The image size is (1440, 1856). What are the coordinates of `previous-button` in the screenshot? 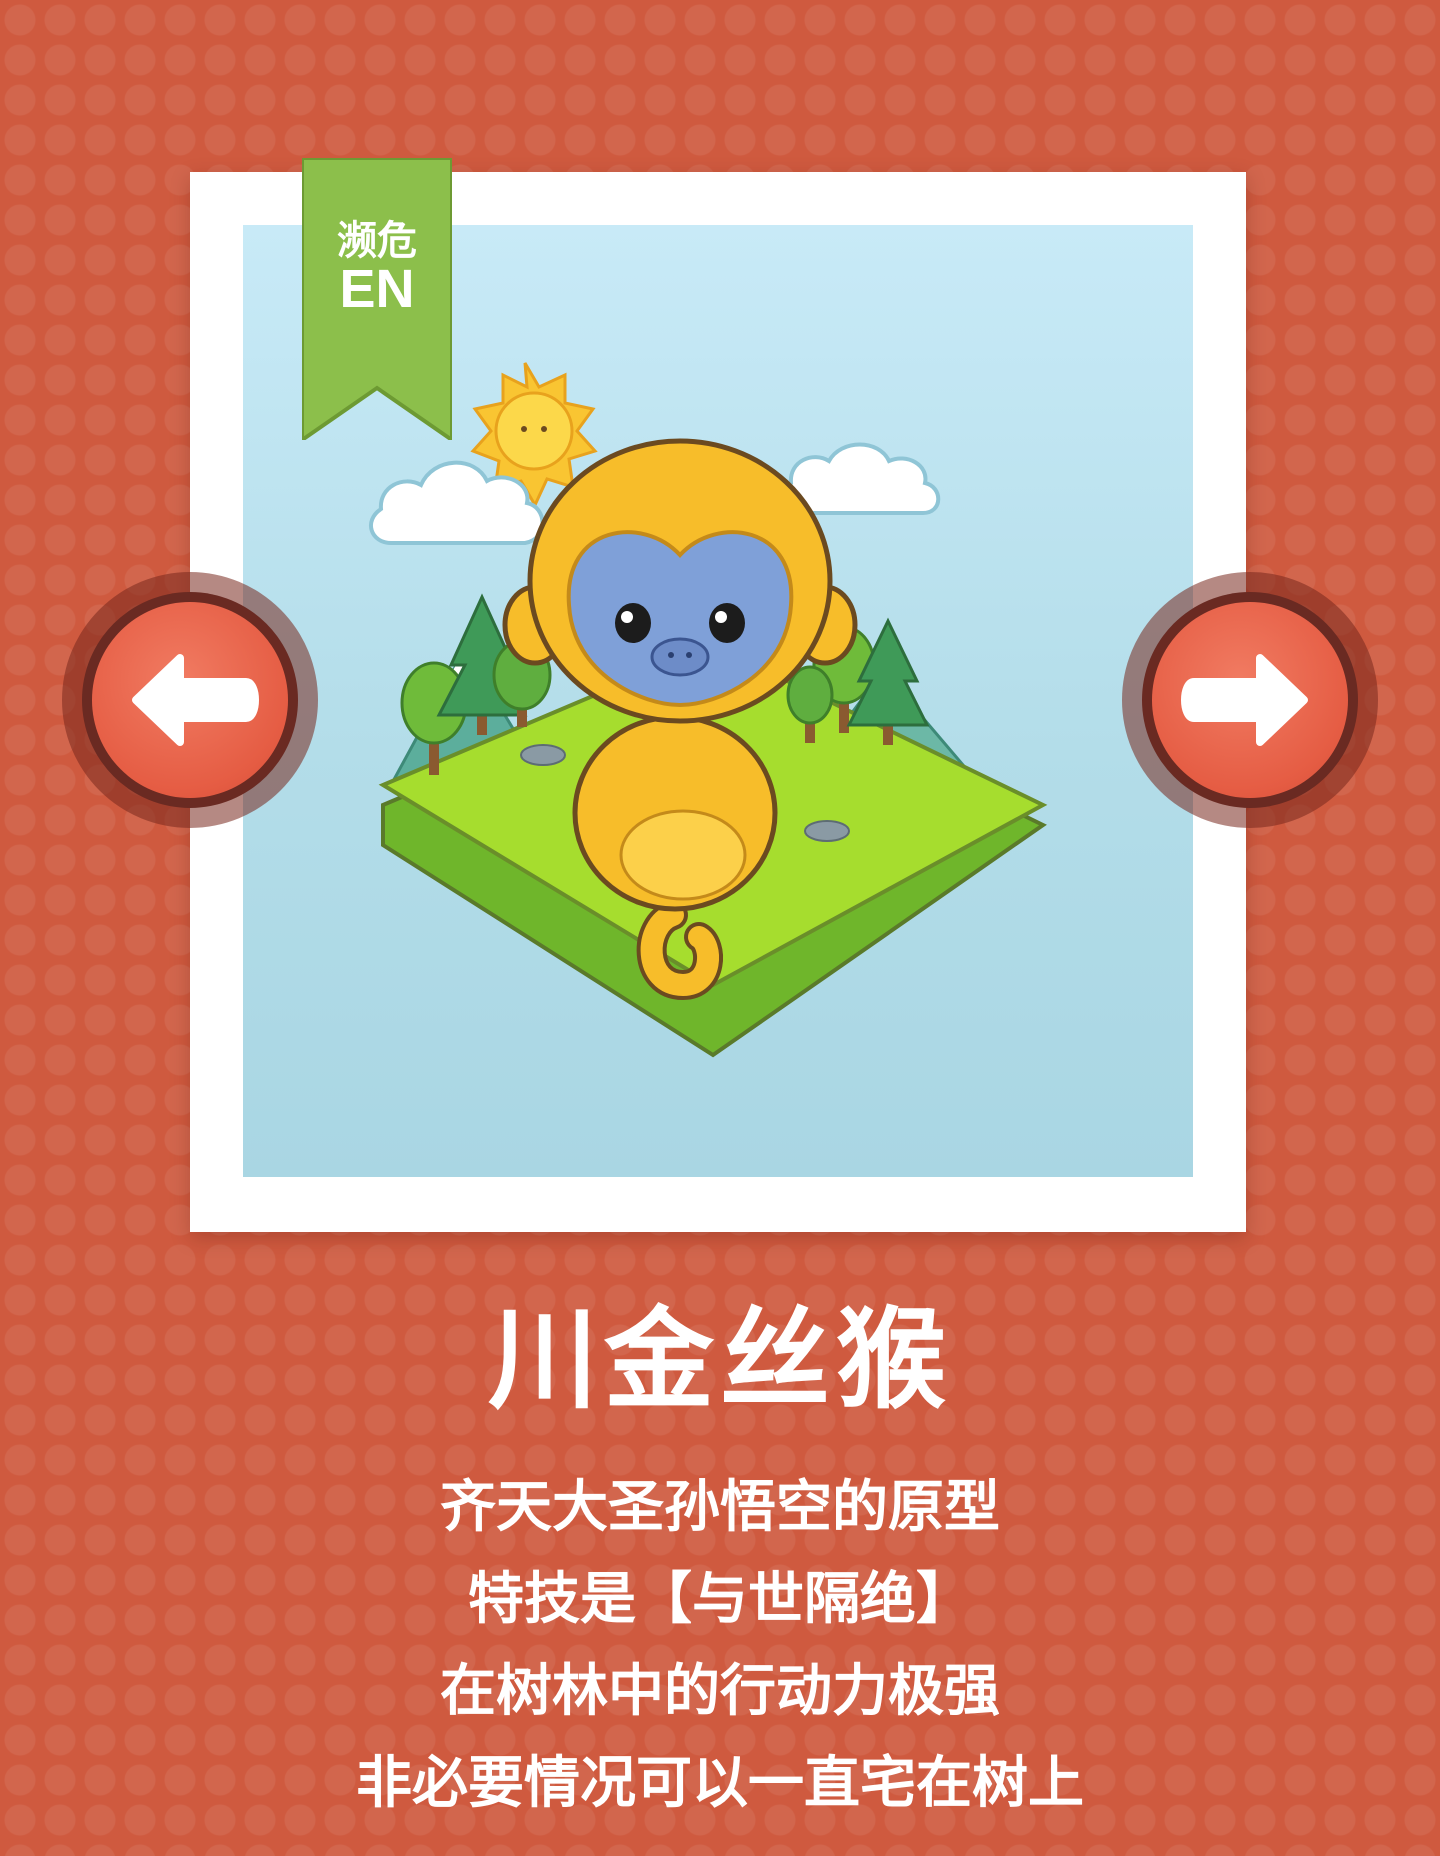 It's located at (190, 700).